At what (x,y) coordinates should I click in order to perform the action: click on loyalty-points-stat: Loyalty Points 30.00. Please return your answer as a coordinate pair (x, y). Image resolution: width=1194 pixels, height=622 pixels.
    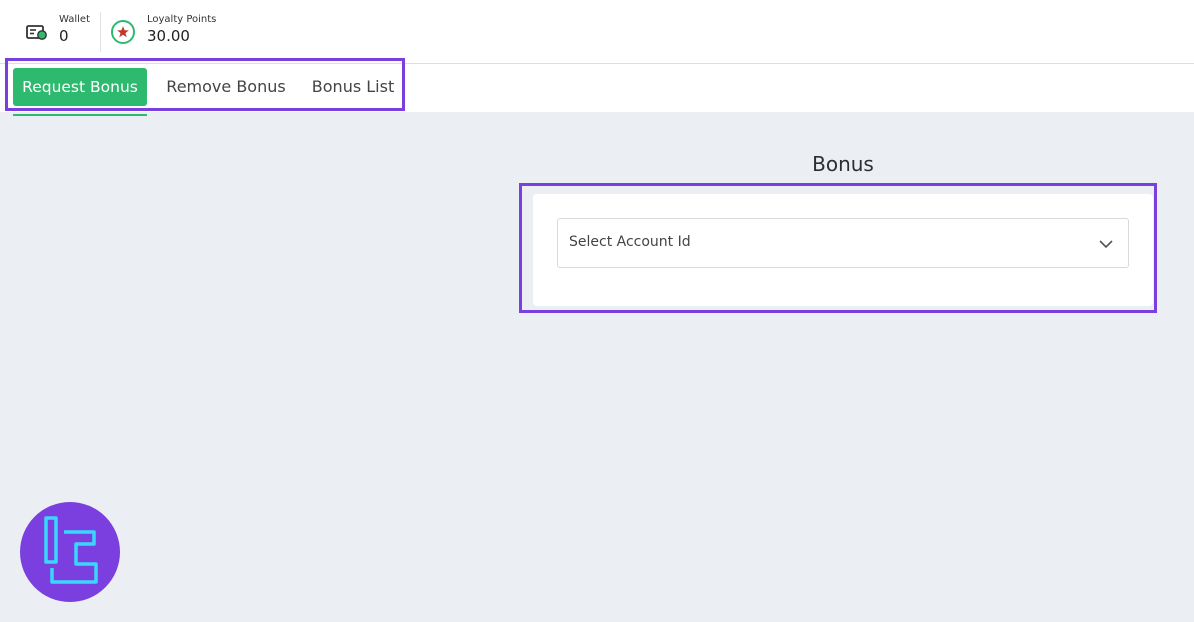
    Looking at the image, I should click on (180, 32).